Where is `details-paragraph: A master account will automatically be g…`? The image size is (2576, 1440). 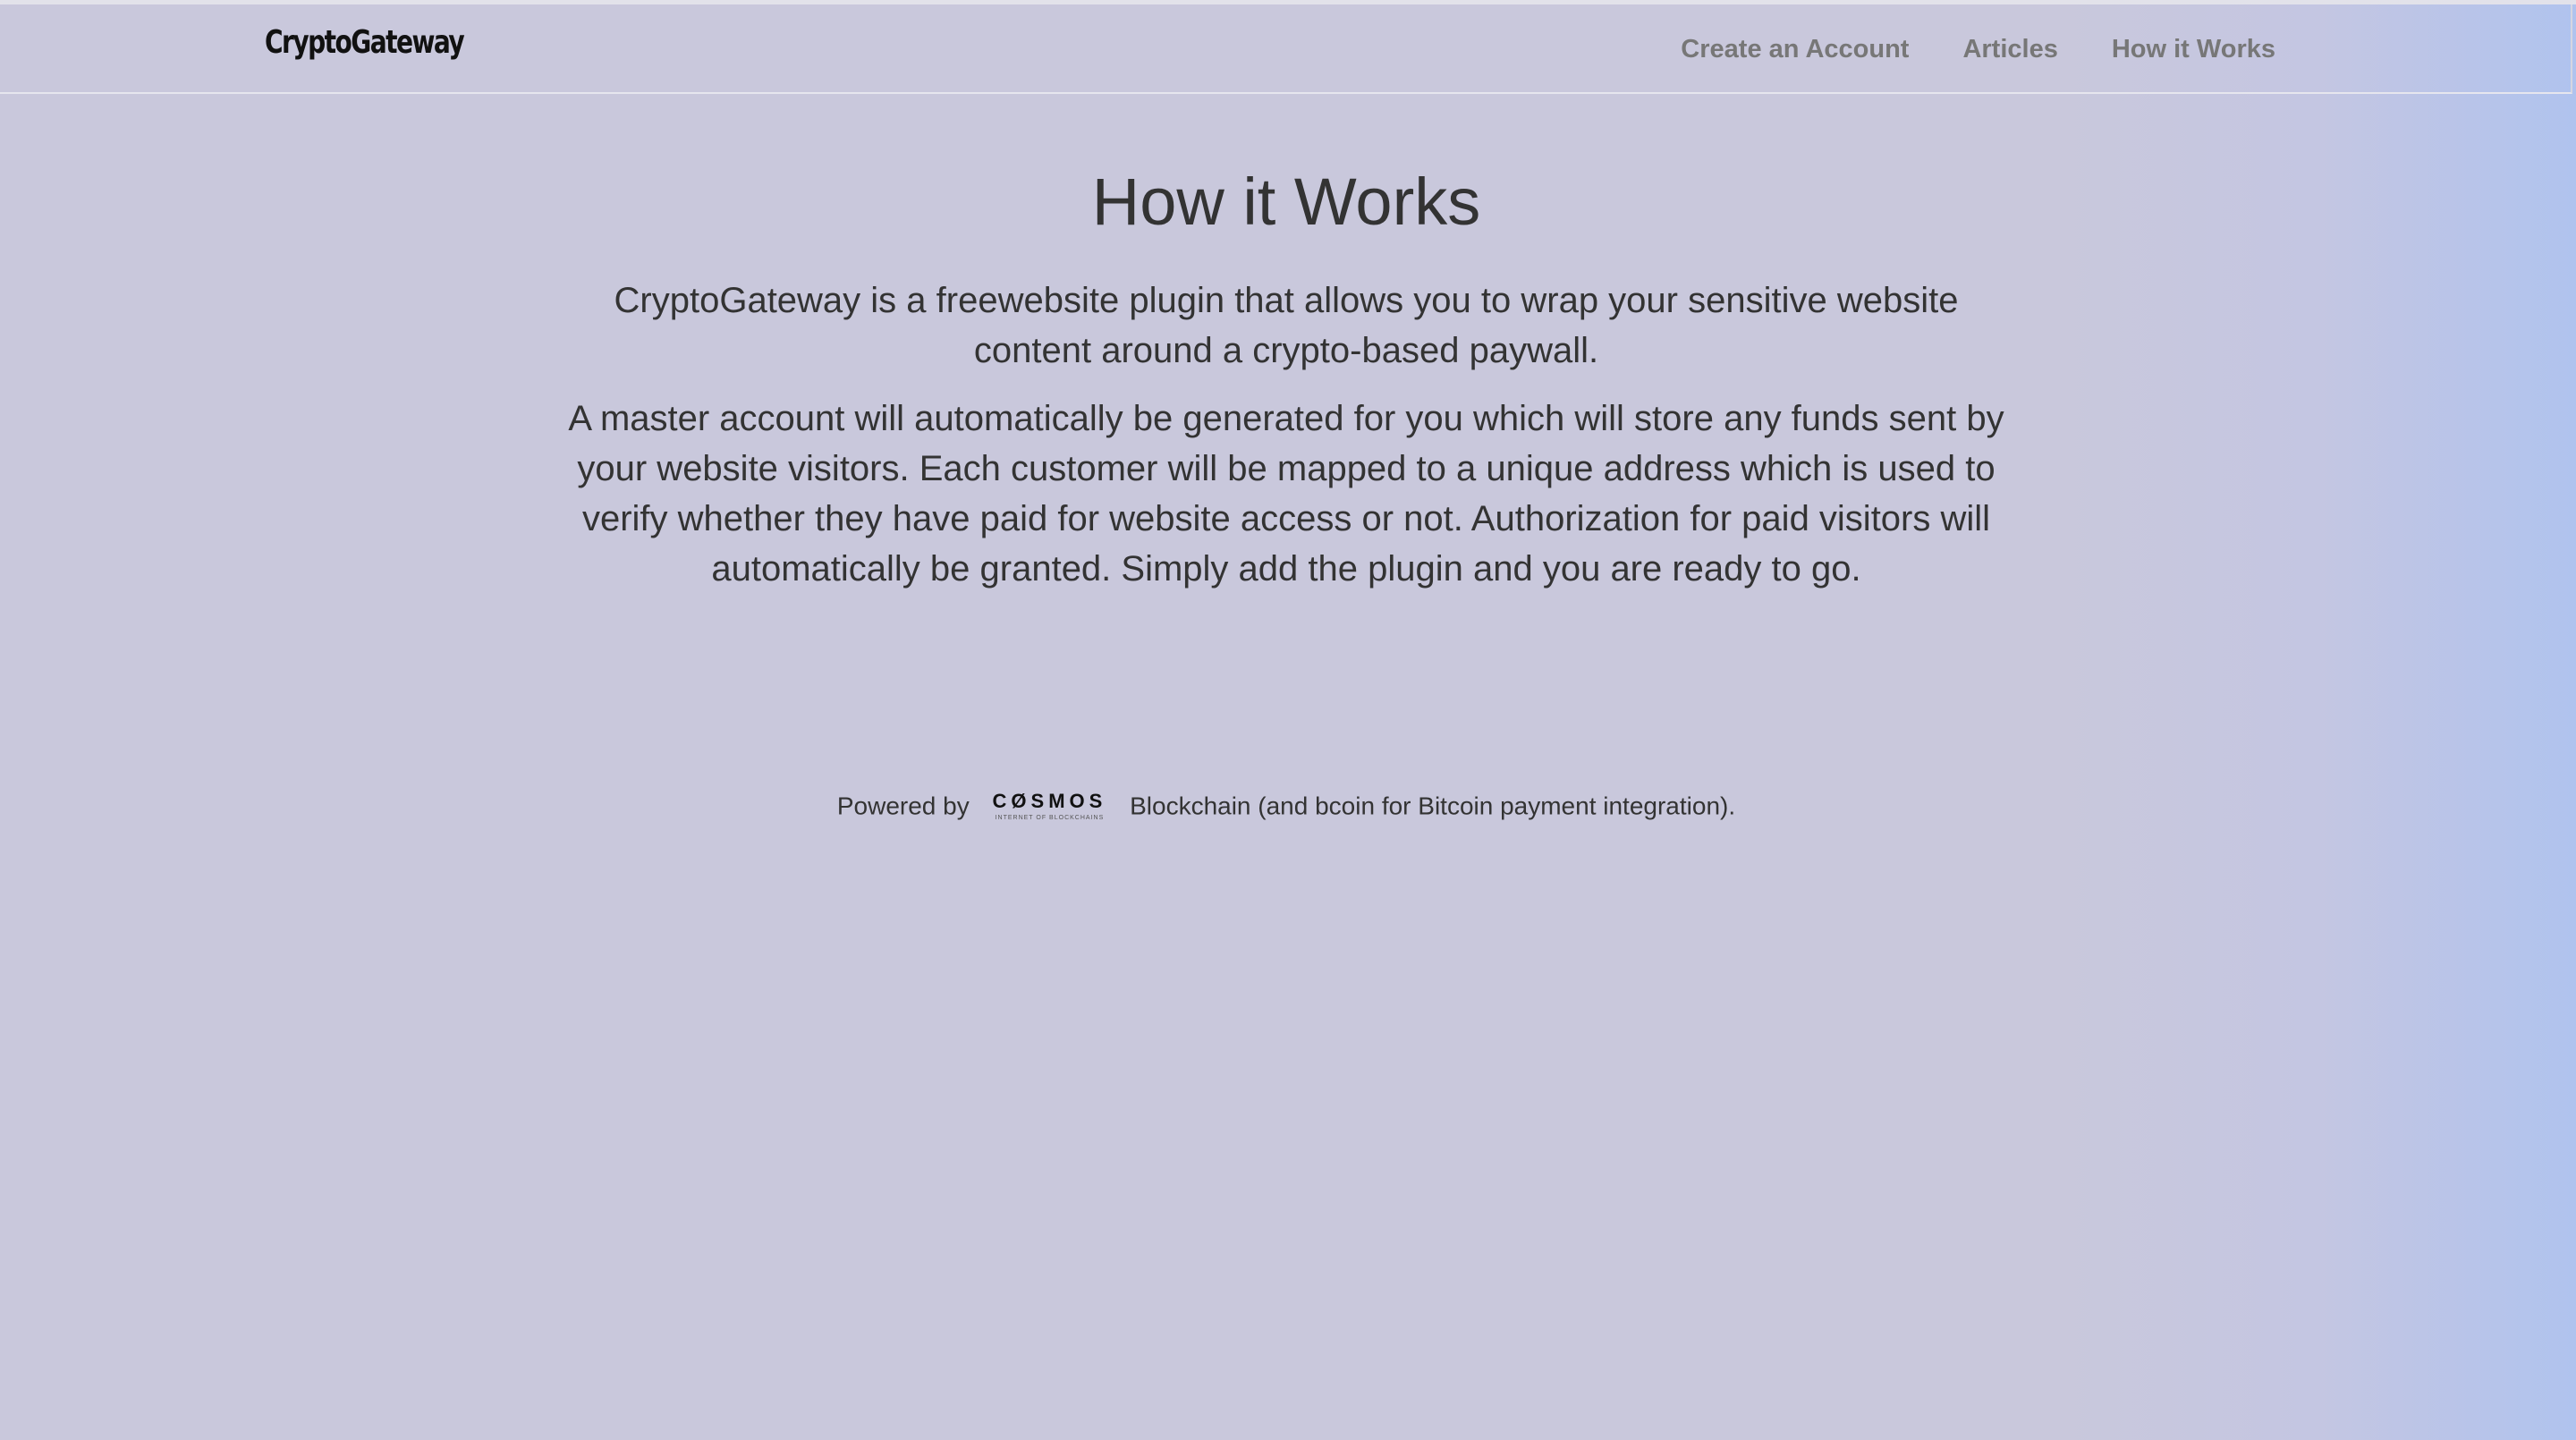 details-paragraph: A master account will automatically be g… is located at coordinates (1286, 494).